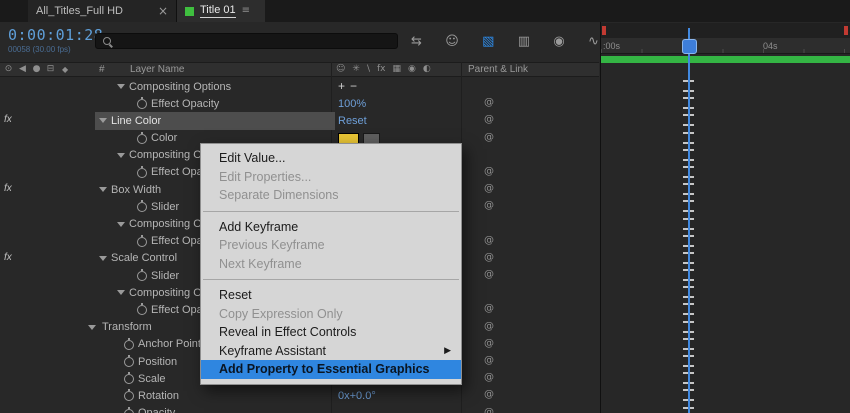 The height and width of the screenshot is (413, 850). What do you see at coordinates (36, 69) in the screenshot?
I see `solo-icon: ●` at bounding box center [36, 69].